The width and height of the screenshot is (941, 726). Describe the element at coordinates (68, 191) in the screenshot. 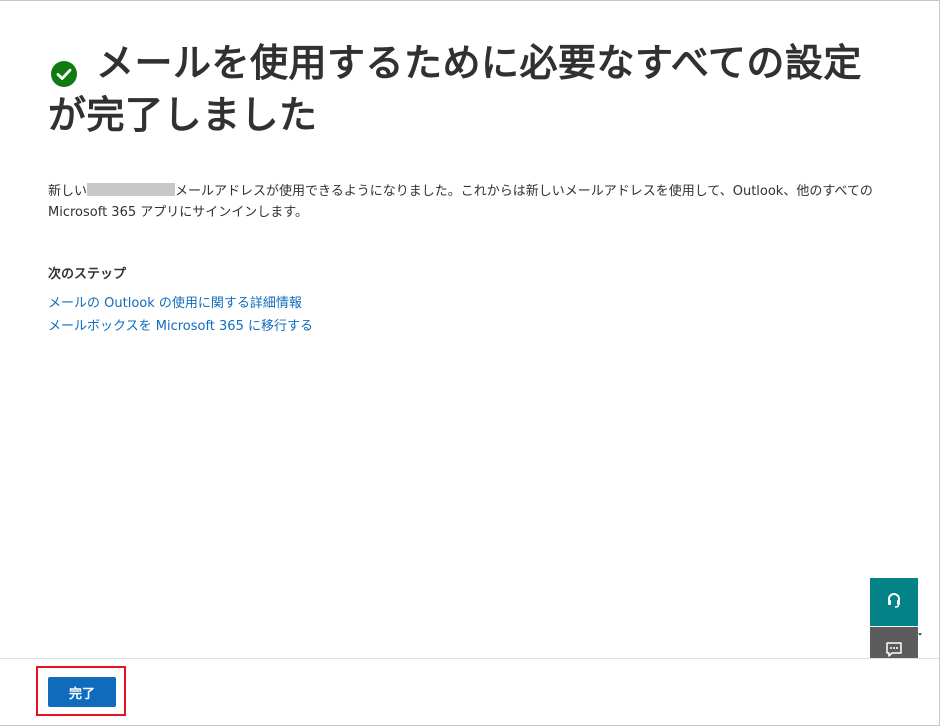

I see `description-start: 新しい` at that location.